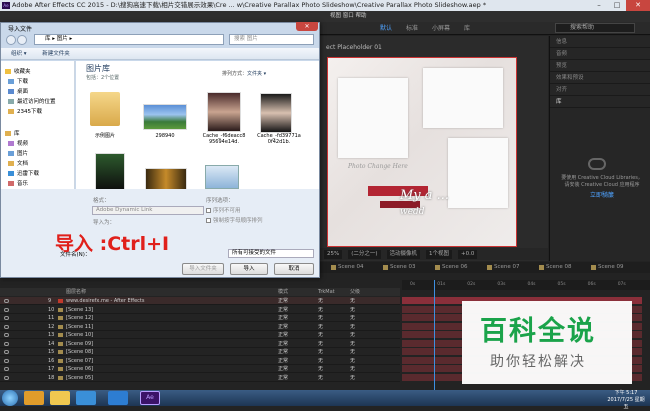 Image resolution: width=650 pixels, height=411 pixels. Describe the element at coordinates (166, 179) in the screenshot. I see `film-thumbnail` at that location.